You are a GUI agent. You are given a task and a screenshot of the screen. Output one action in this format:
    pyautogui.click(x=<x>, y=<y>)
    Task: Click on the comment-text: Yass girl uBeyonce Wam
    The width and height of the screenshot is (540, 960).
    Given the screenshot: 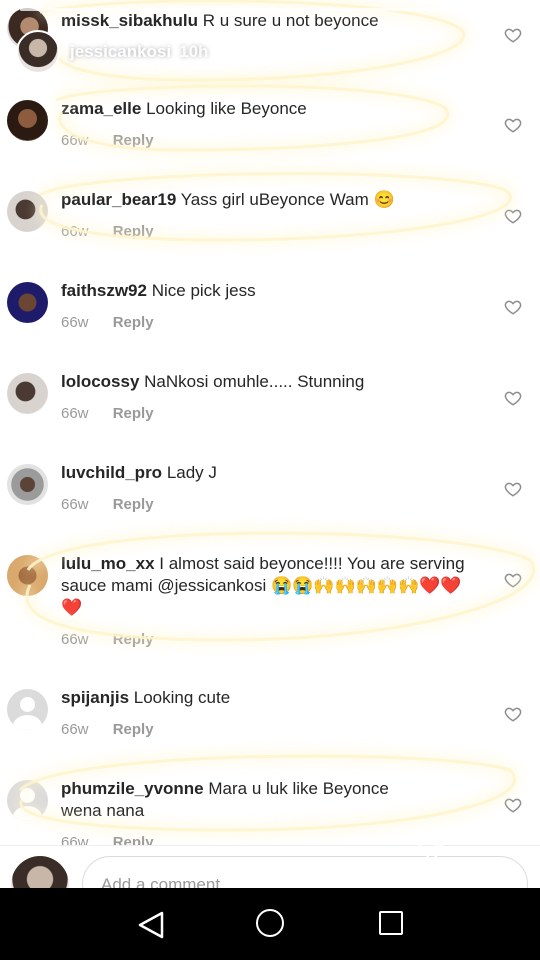 What is the action you would take?
    pyautogui.click(x=274, y=199)
    